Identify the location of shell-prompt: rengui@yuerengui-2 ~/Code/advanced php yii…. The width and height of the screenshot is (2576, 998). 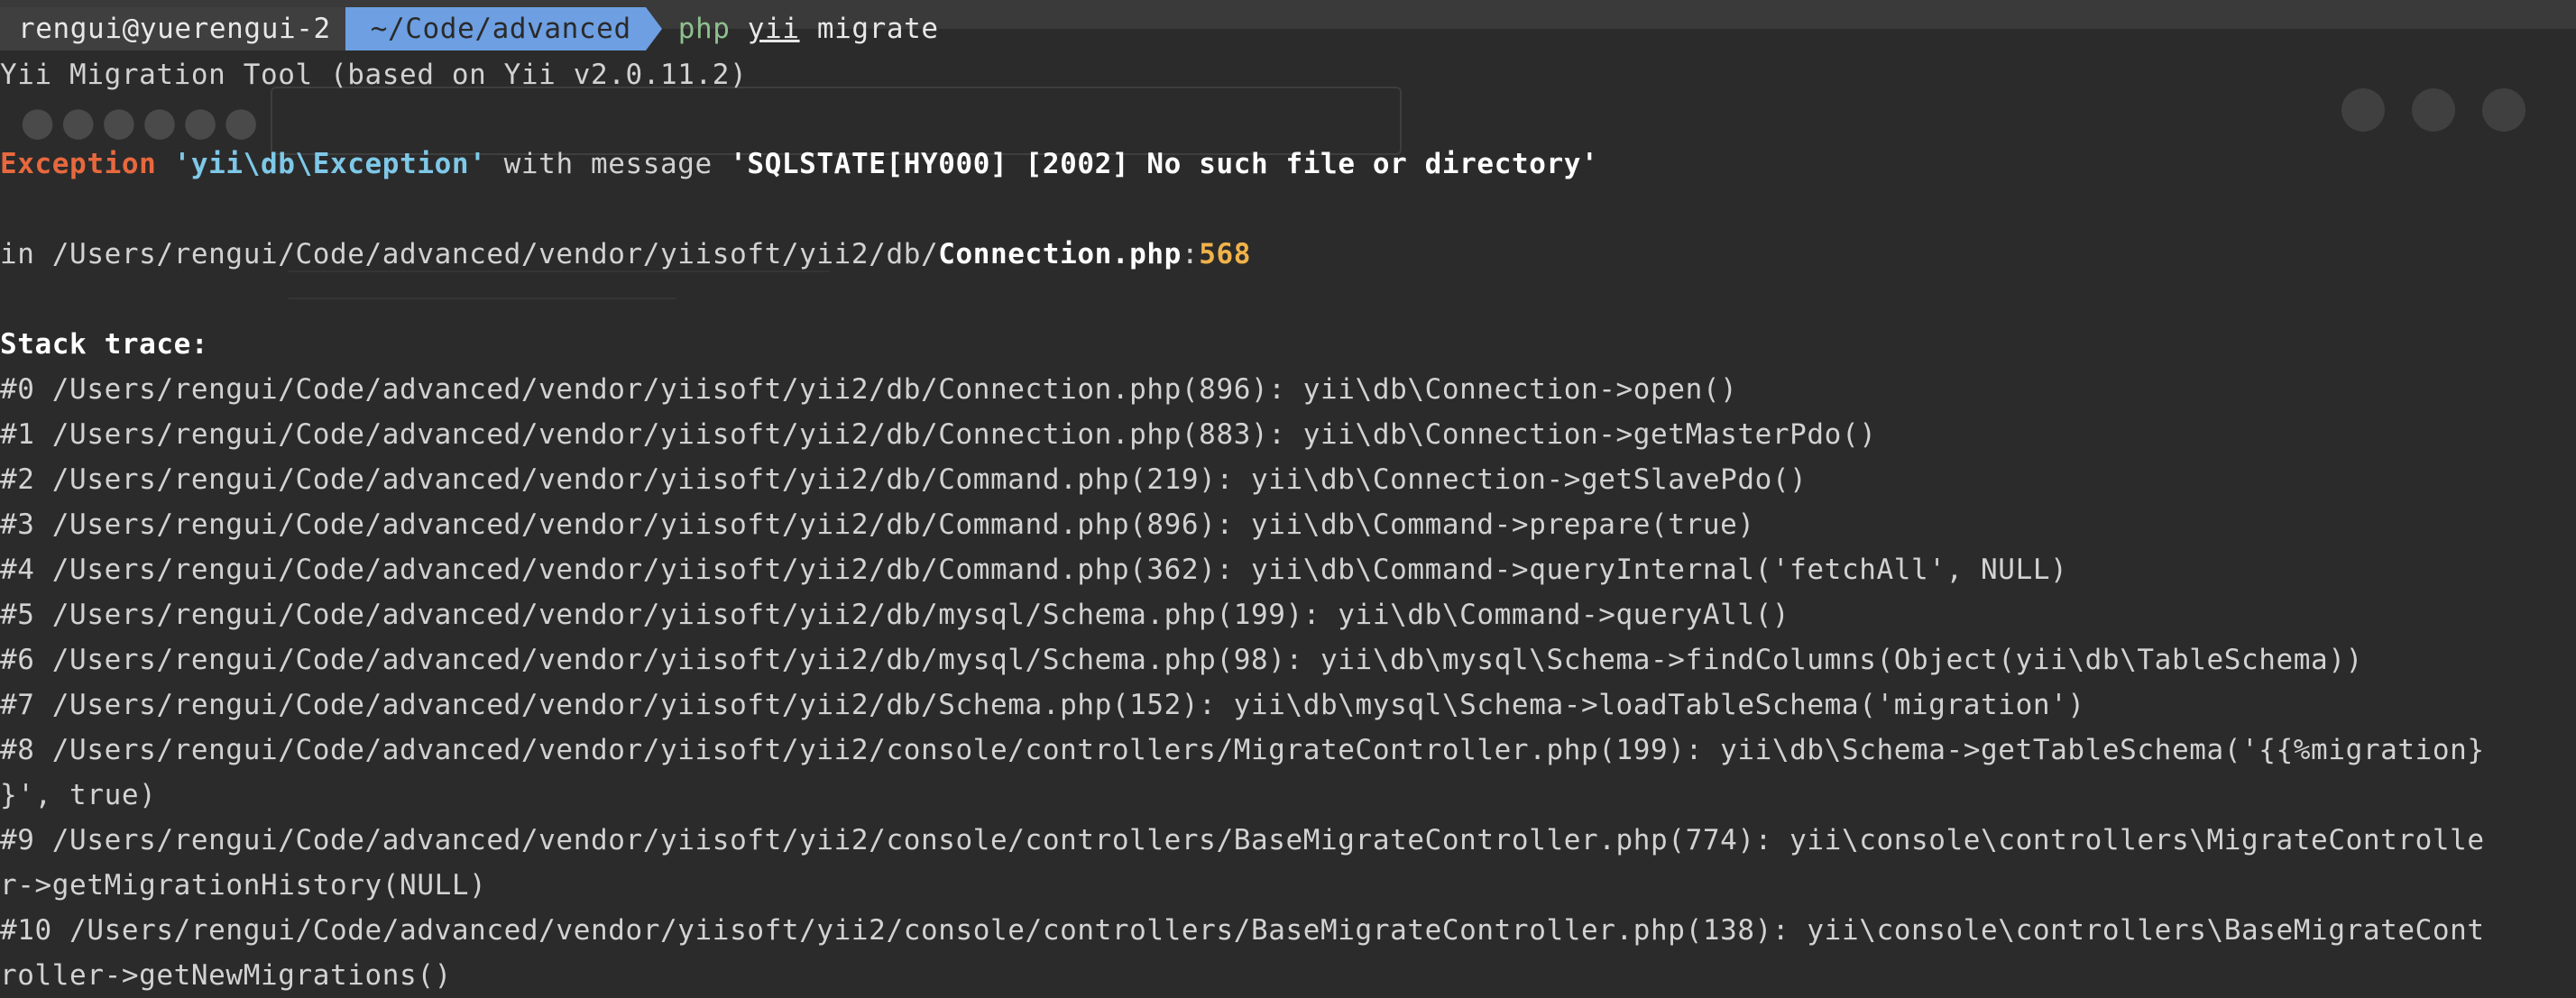
(470, 28).